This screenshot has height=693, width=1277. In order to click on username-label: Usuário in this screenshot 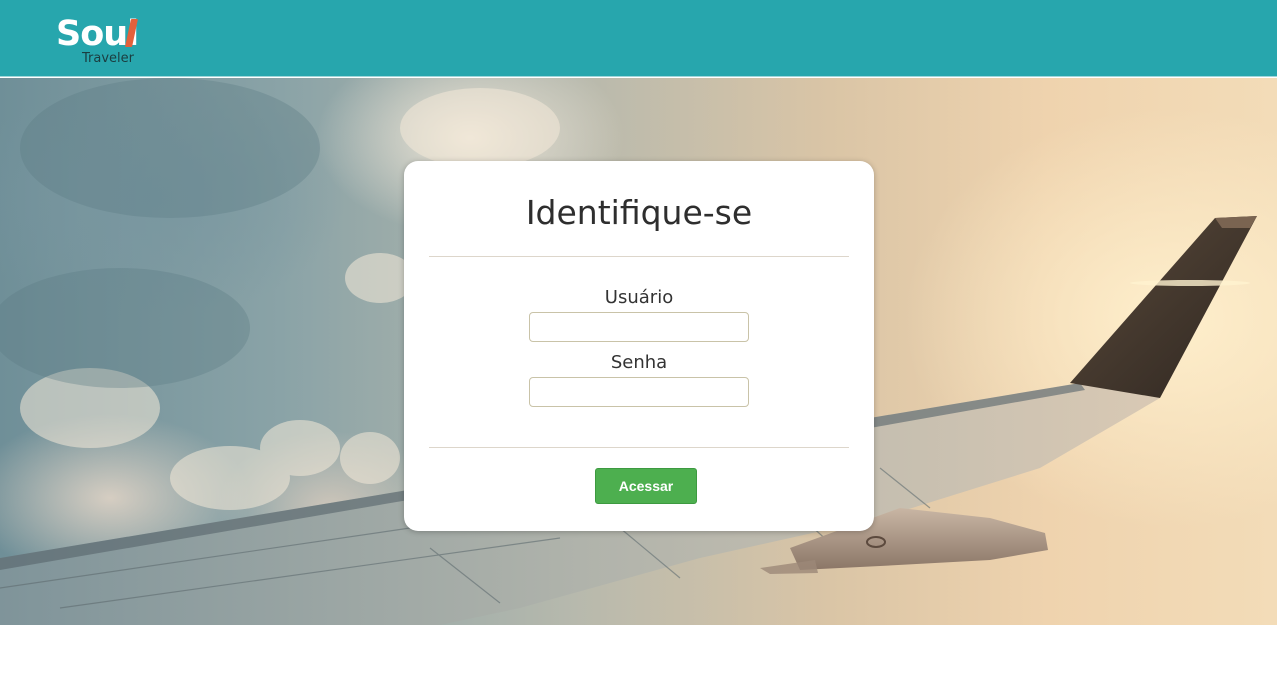, I will do `click(639, 297)`.